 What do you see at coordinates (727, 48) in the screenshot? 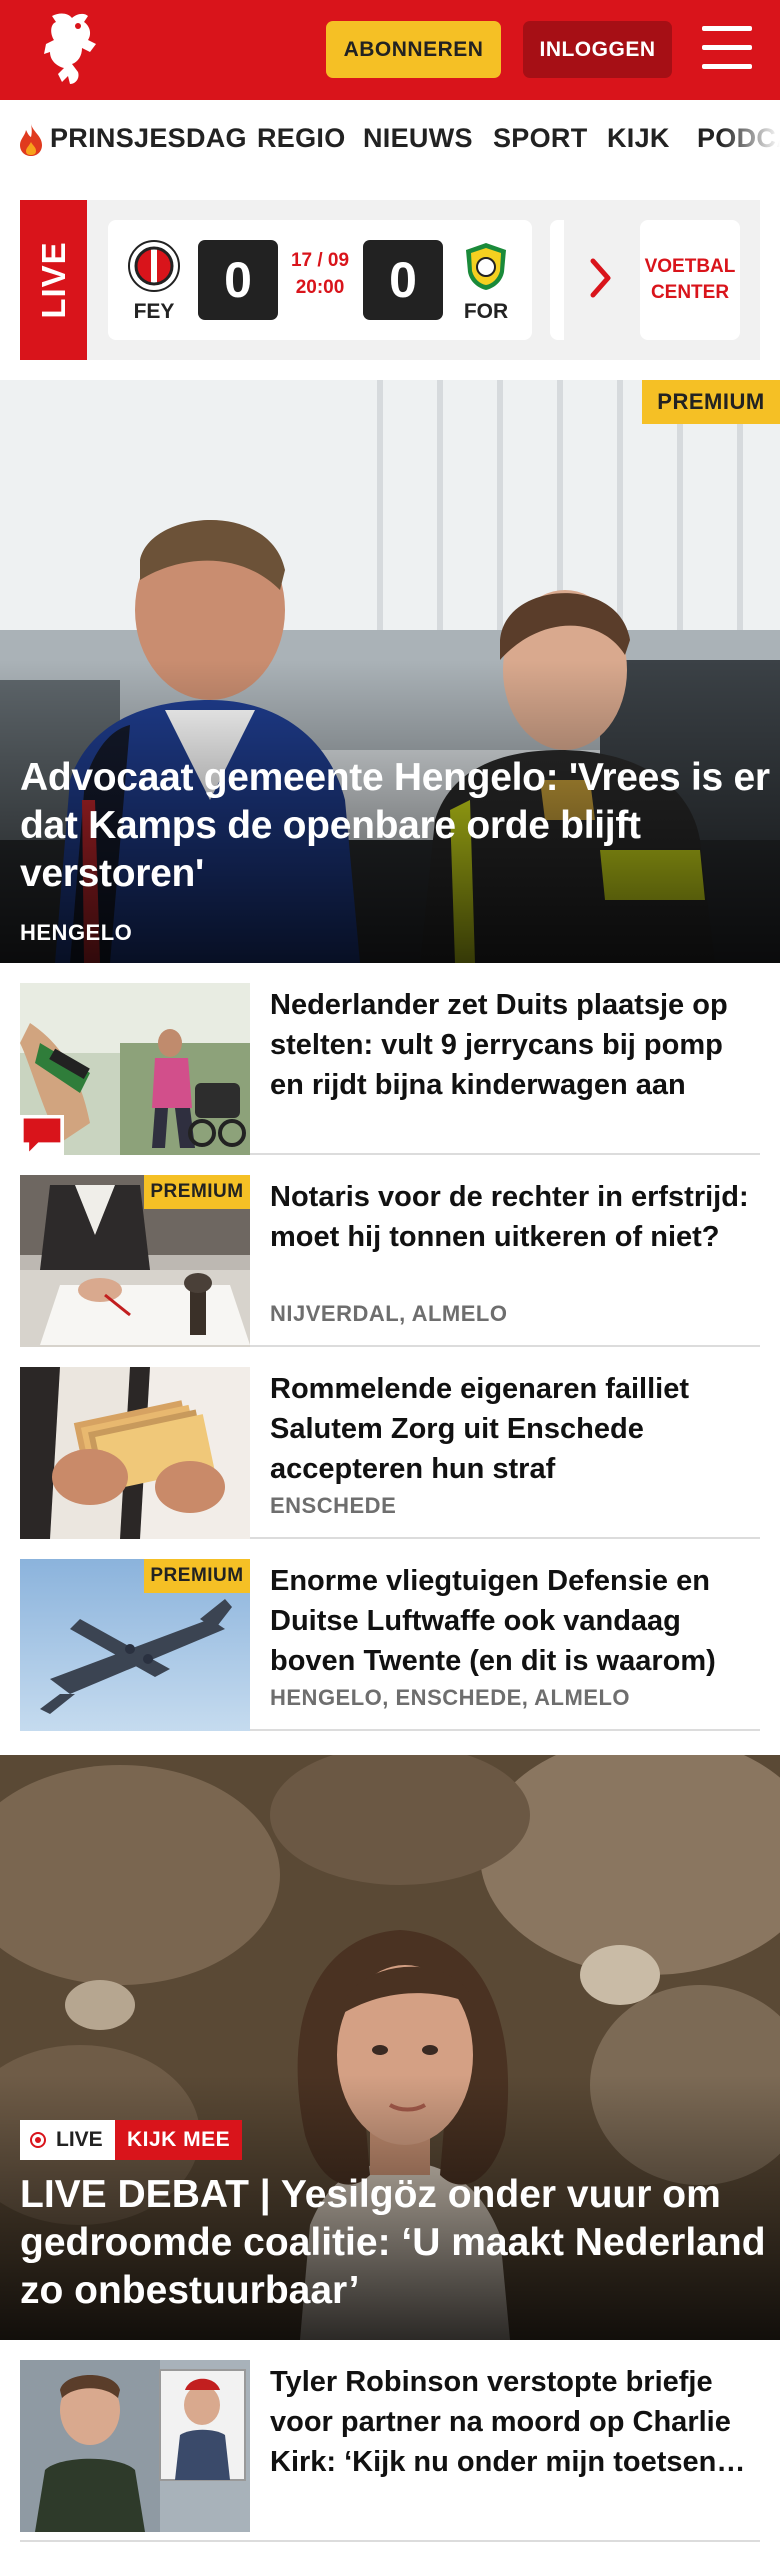
I see `menu-icon` at bounding box center [727, 48].